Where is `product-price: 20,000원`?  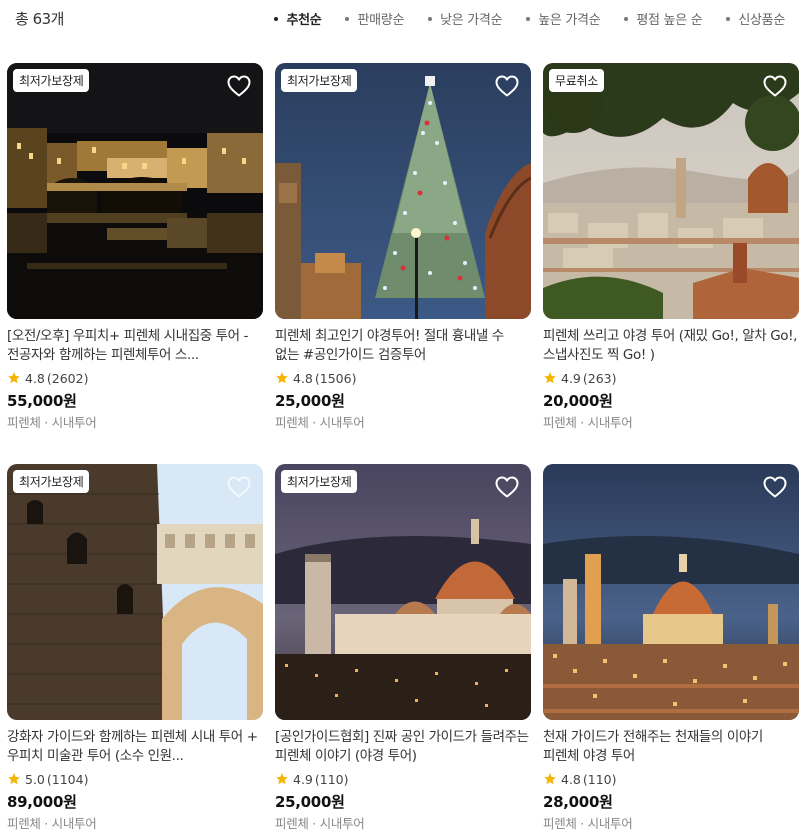 product-price: 20,000원 is located at coordinates (578, 401).